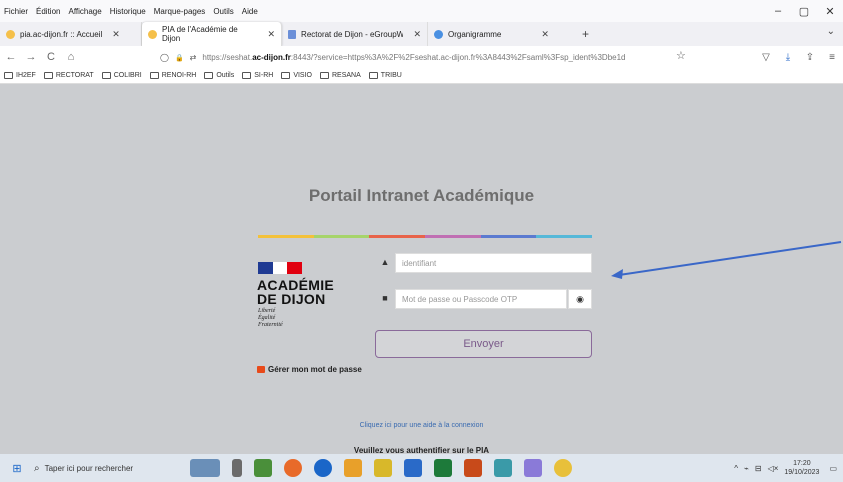 This screenshot has height=482, width=843. Describe the element at coordinates (179, 58) in the screenshot. I see `lock-icon: 🔒` at that location.